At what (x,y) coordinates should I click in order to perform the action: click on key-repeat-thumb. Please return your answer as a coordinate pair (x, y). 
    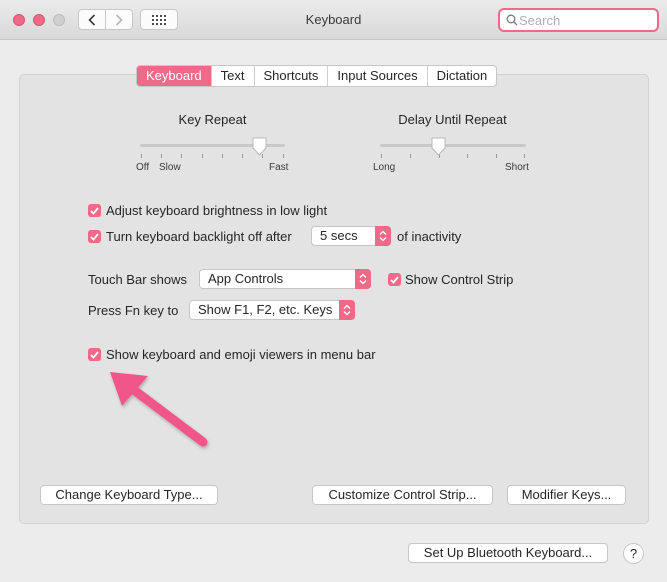
    Looking at the image, I should click on (259, 147).